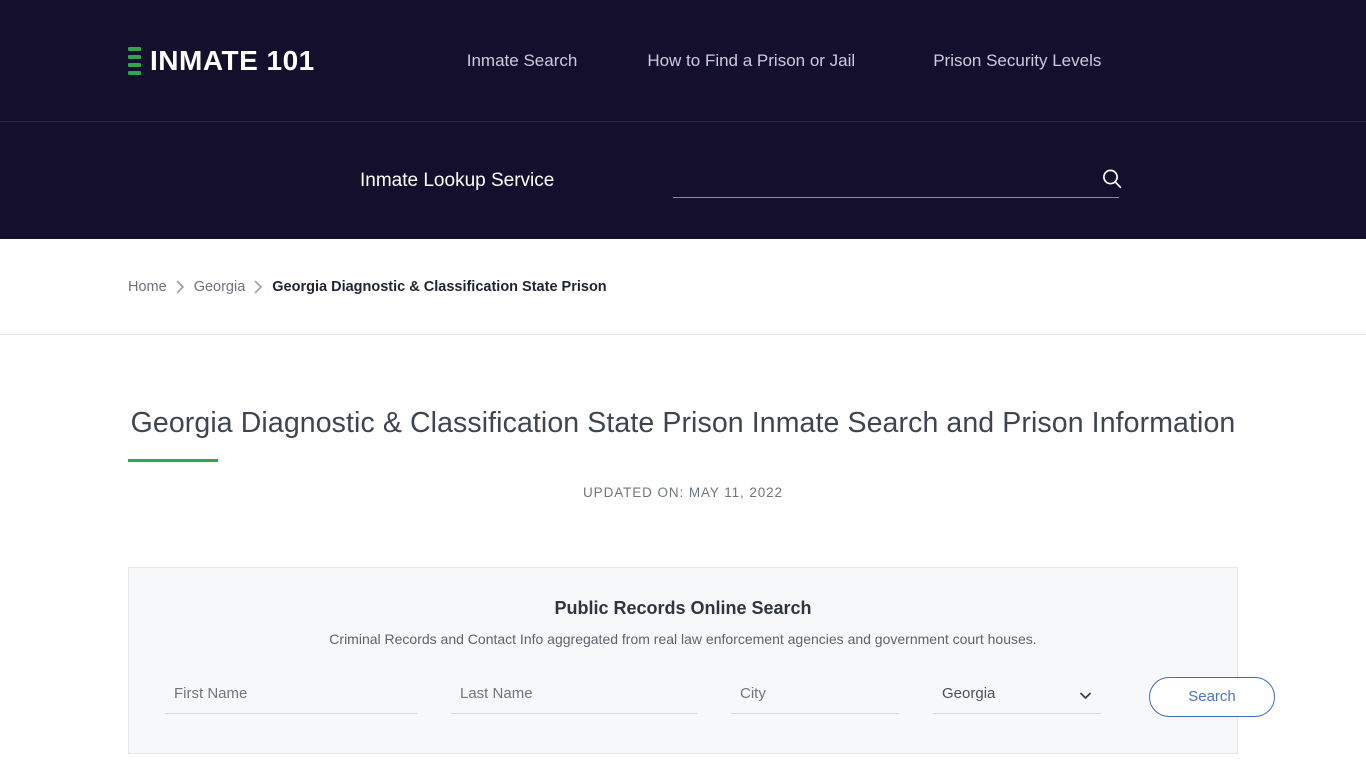 The image size is (1366, 768). I want to click on search-icon, so click(1112, 178).